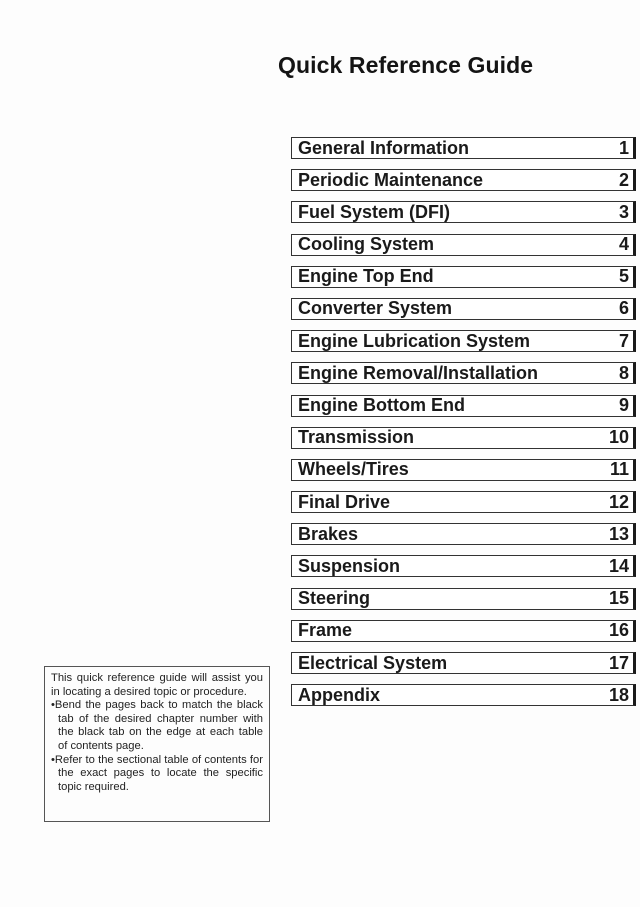 The image size is (640, 907). I want to click on chapter-label: Fuel System (DFI), so click(374, 211).